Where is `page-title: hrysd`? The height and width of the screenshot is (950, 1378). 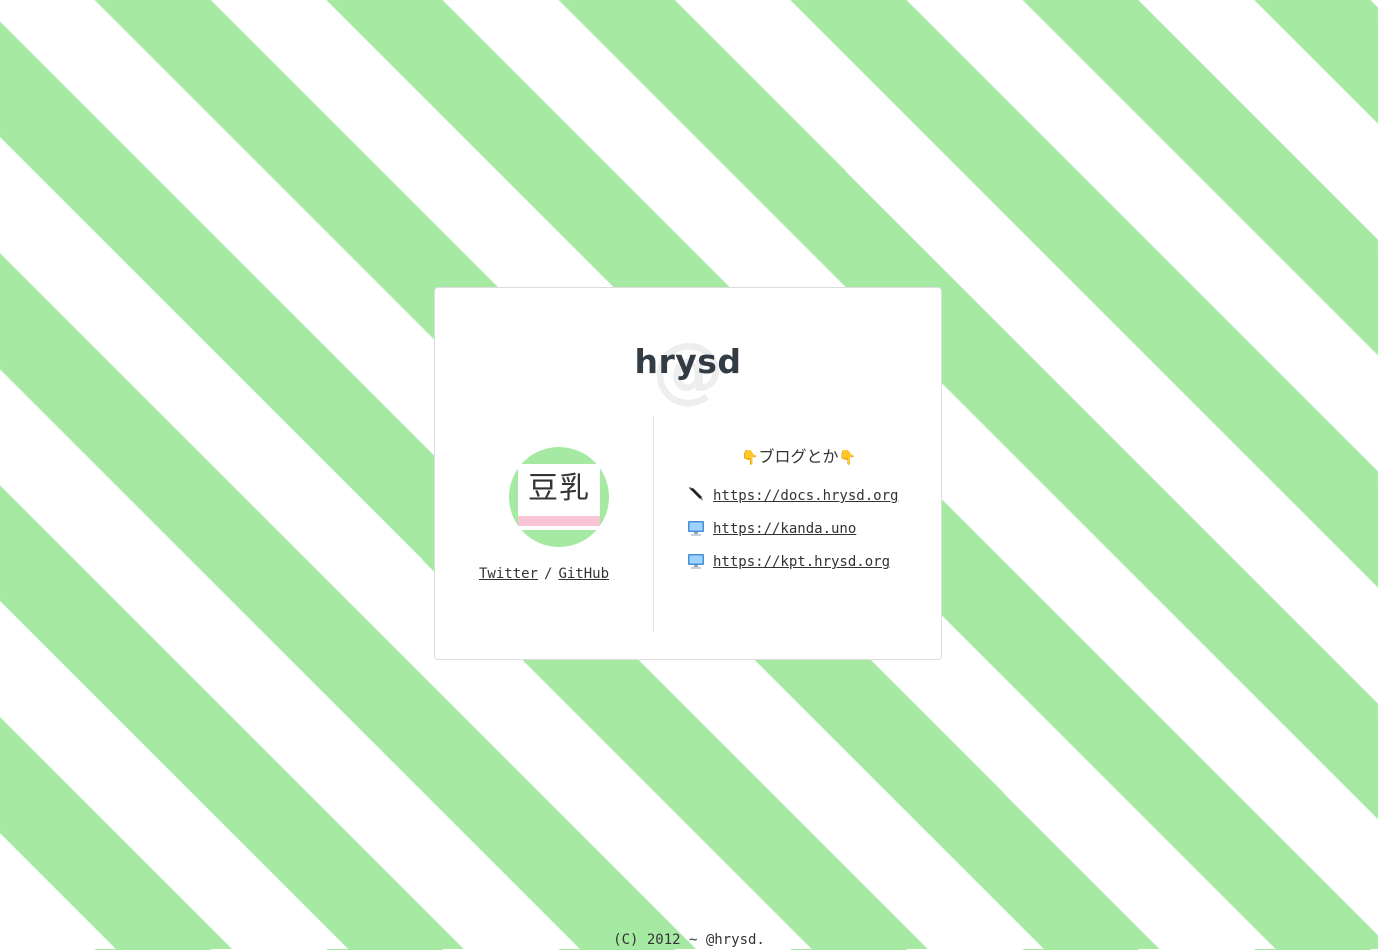 page-title: hrysd is located at coordinates (688, 361).